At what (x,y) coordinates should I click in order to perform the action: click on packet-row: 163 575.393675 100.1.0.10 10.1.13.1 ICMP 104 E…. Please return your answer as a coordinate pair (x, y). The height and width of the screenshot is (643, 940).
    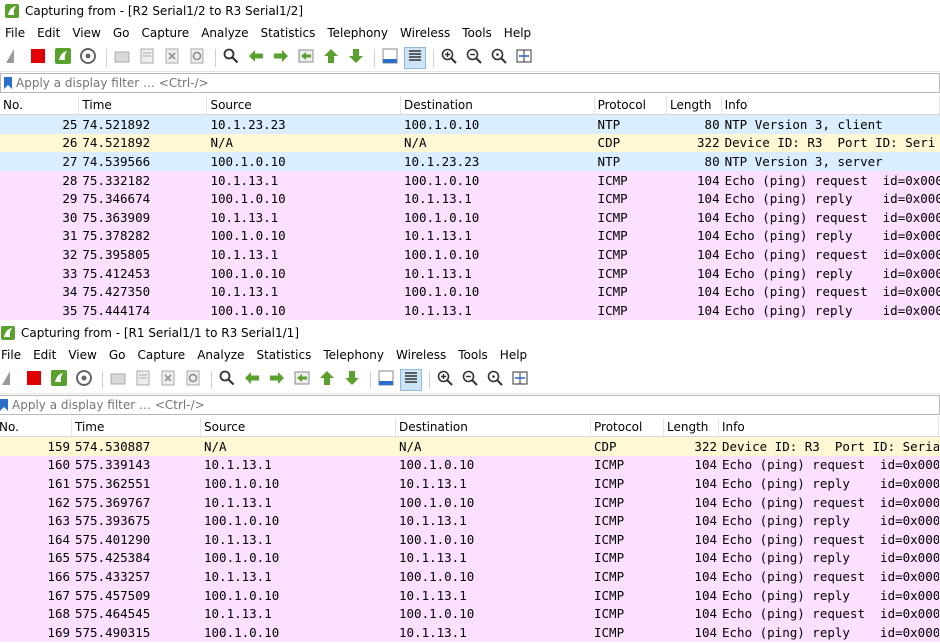
    Looking at the image, I should click on (470, 520).